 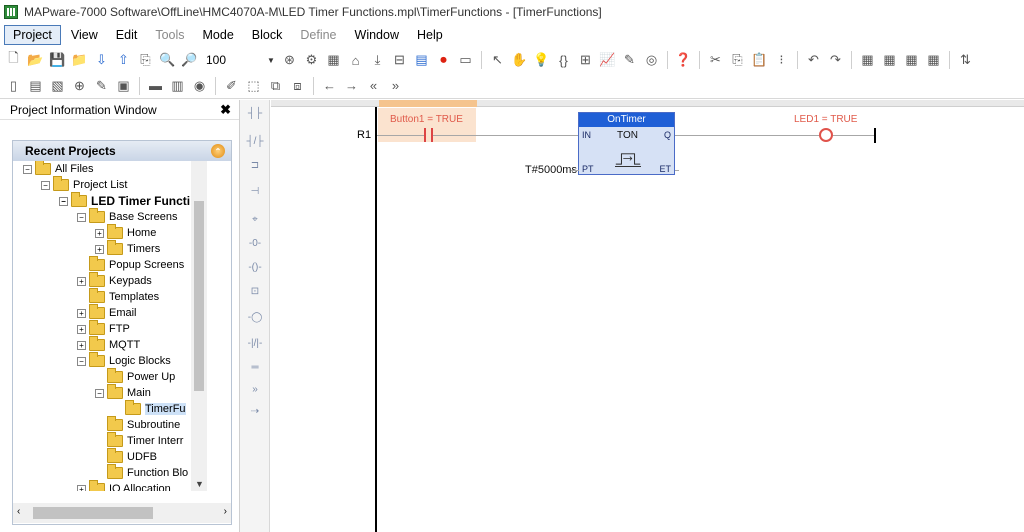 What do you see at coordinates (149, 408) in the screenshot?
I see `tree-item: TimerFu` at bounding box center [149, 408].